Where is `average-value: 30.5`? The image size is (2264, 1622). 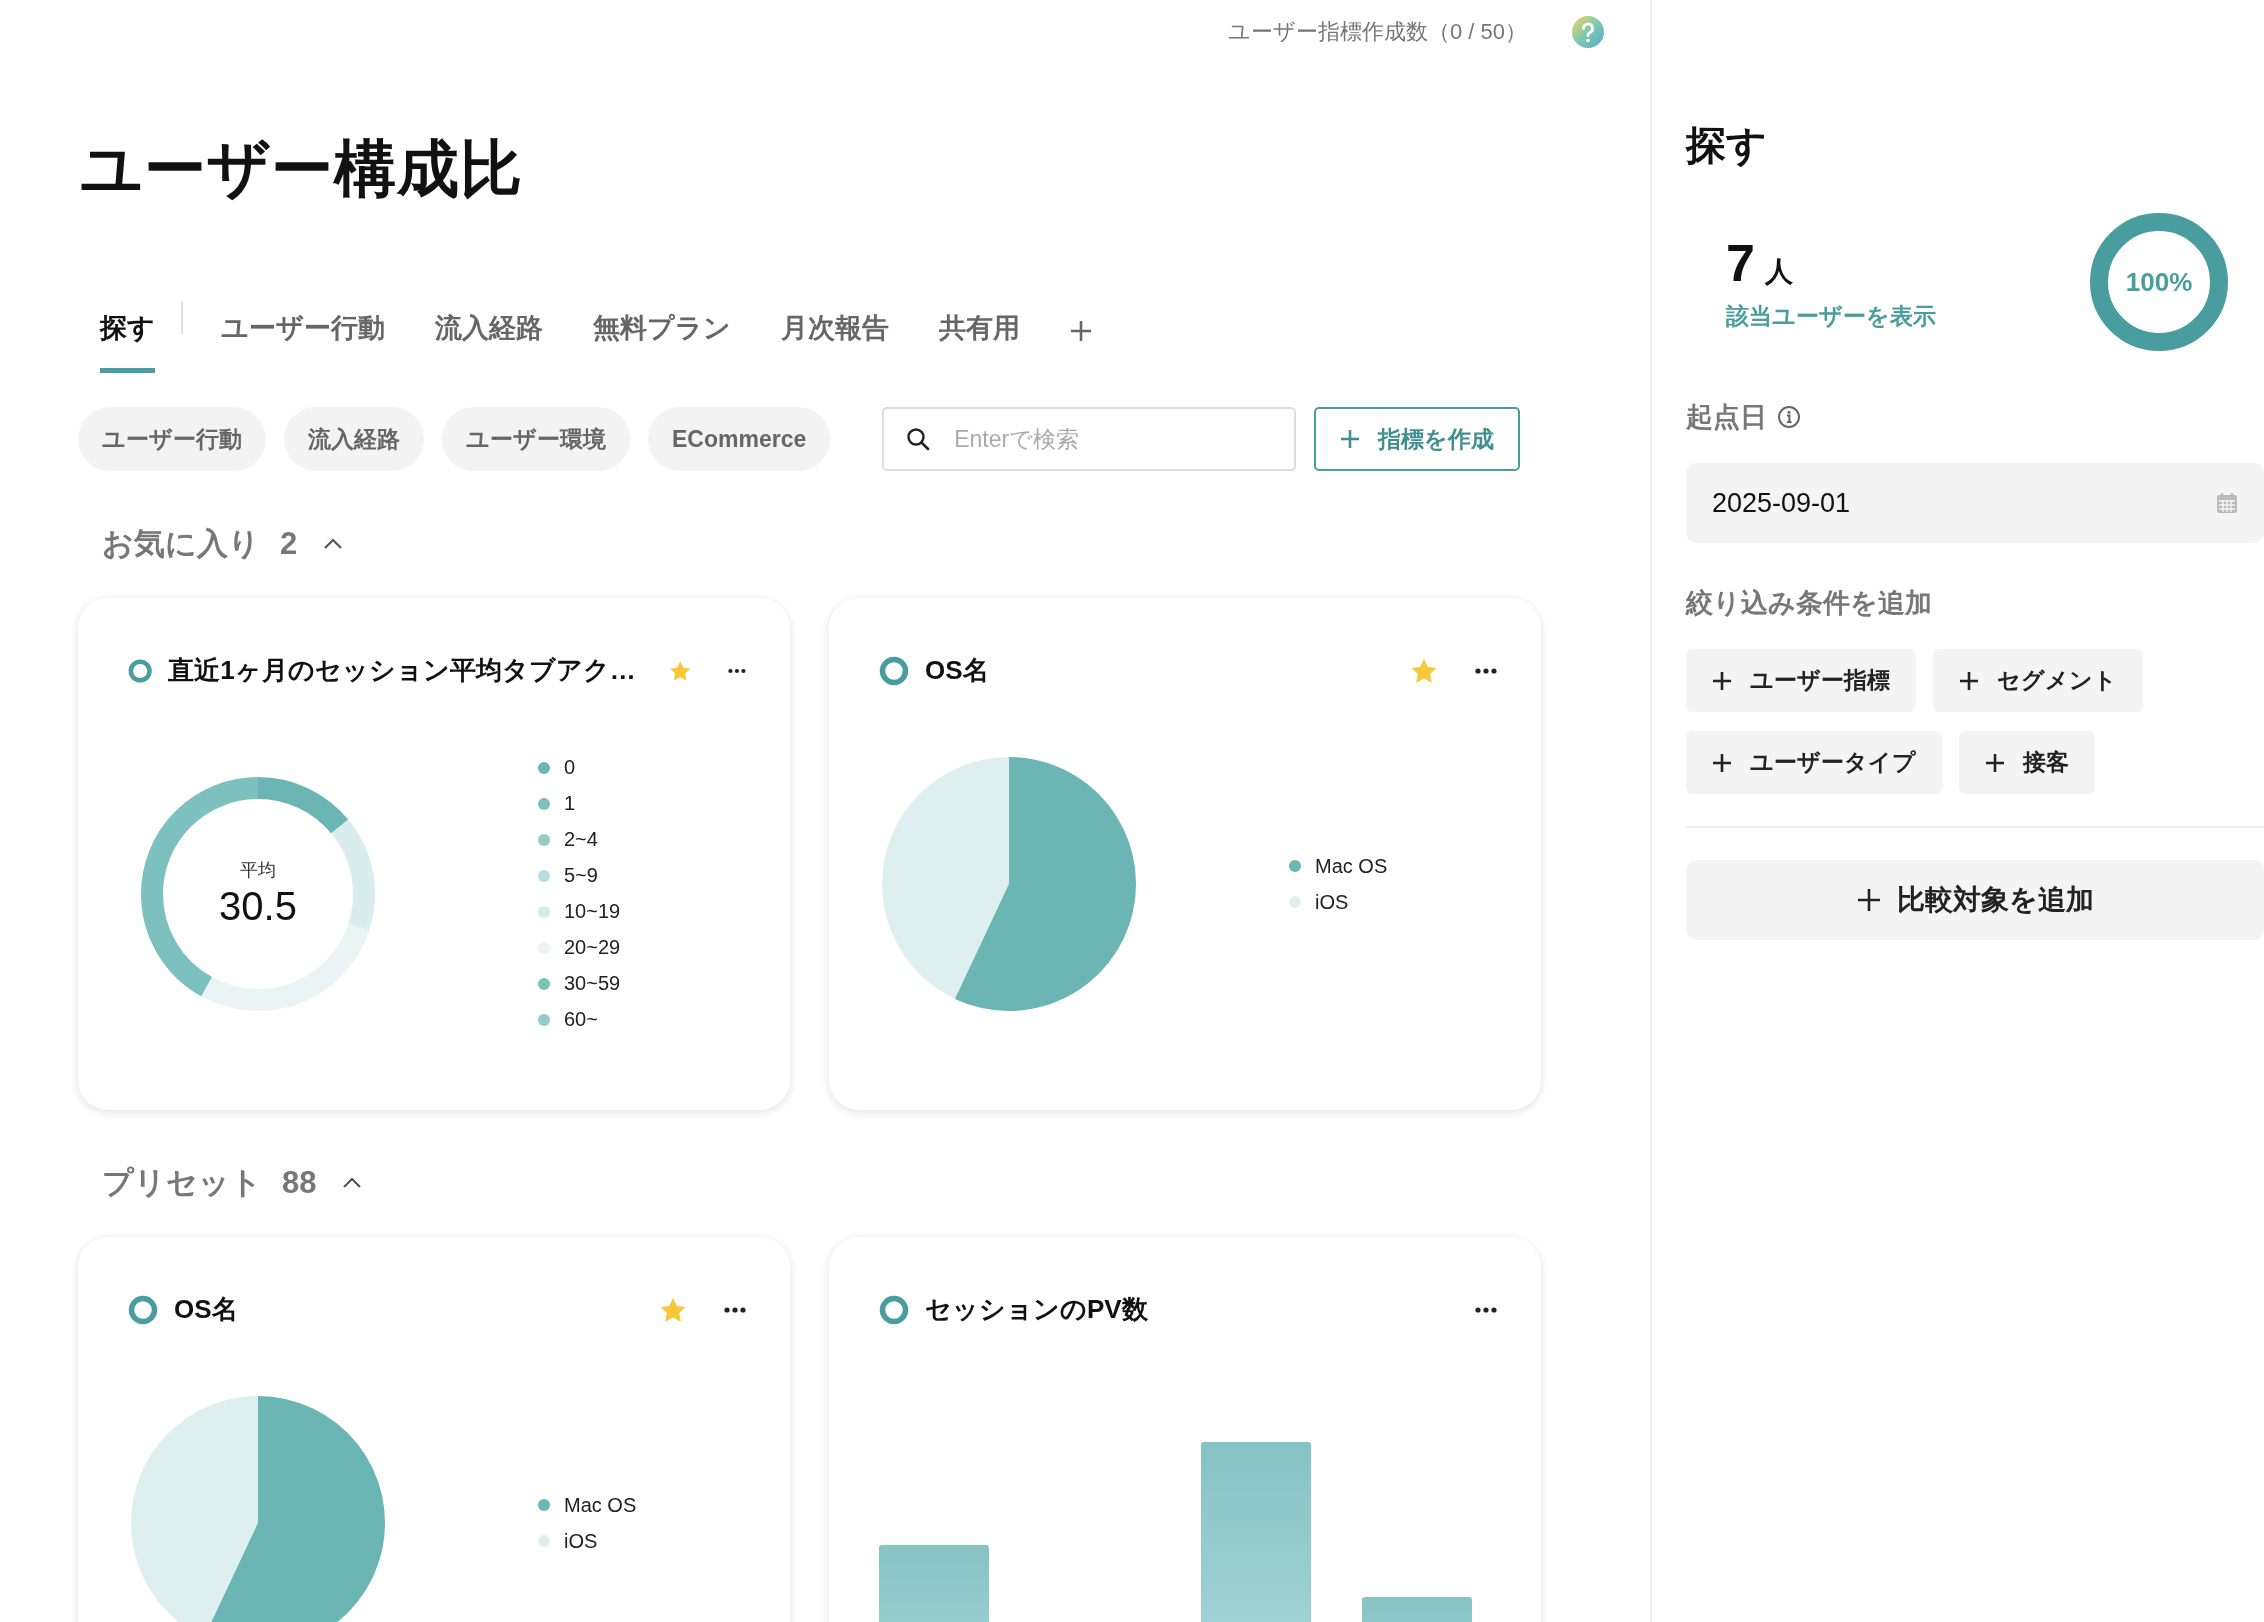 average-value: 30.5 is located at coordinates (258, 906).